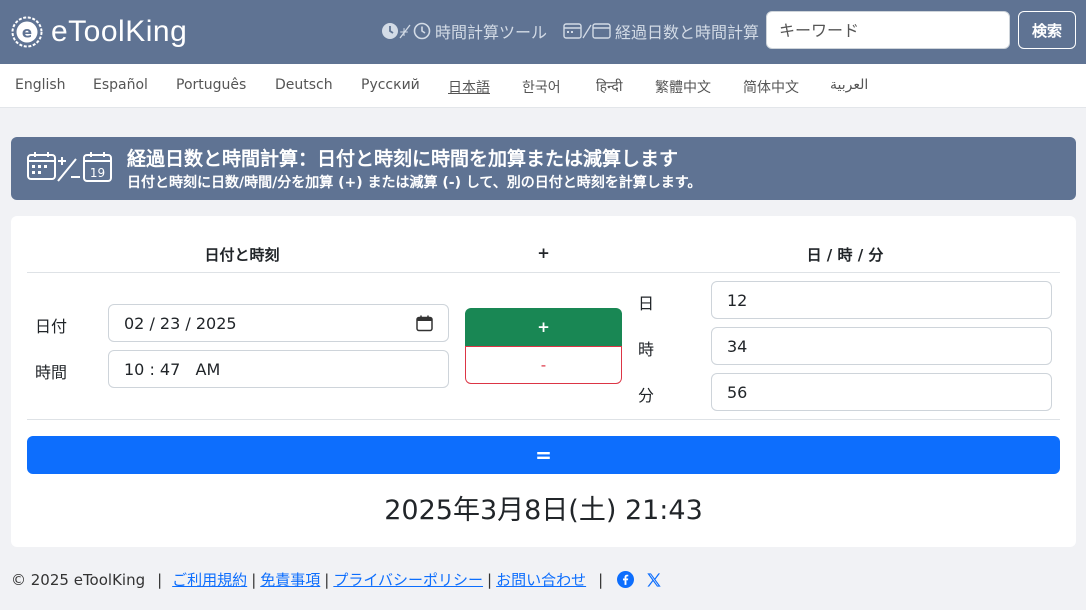  I want to click on header-divider, so click(543, 272).